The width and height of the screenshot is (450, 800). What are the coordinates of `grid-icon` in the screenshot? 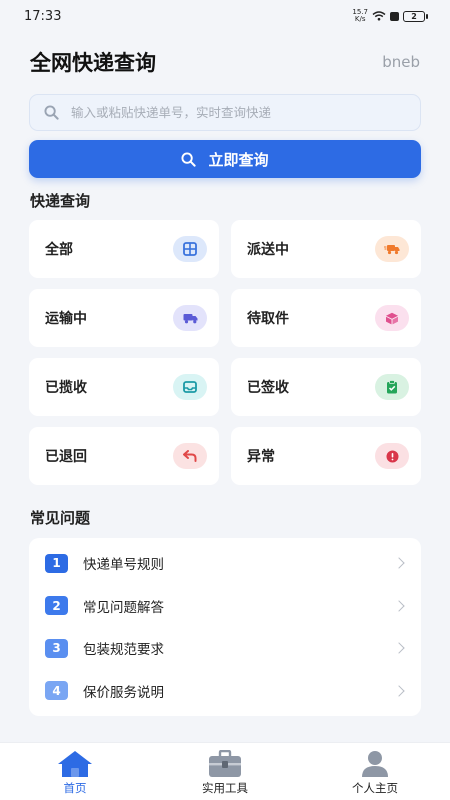 It's located at (190, 249).